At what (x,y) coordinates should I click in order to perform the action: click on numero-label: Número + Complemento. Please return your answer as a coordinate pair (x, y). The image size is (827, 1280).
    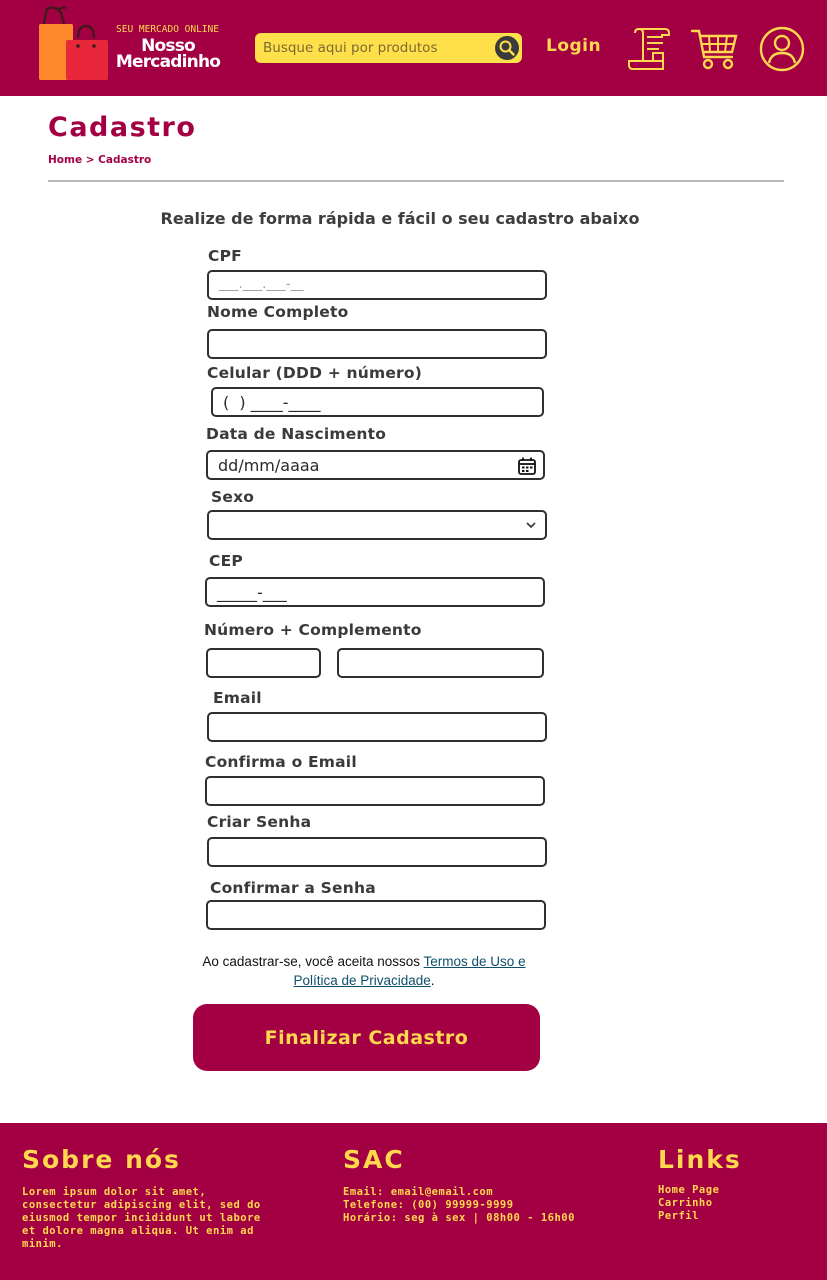
    Looking at the image, I should click on (313, 630).